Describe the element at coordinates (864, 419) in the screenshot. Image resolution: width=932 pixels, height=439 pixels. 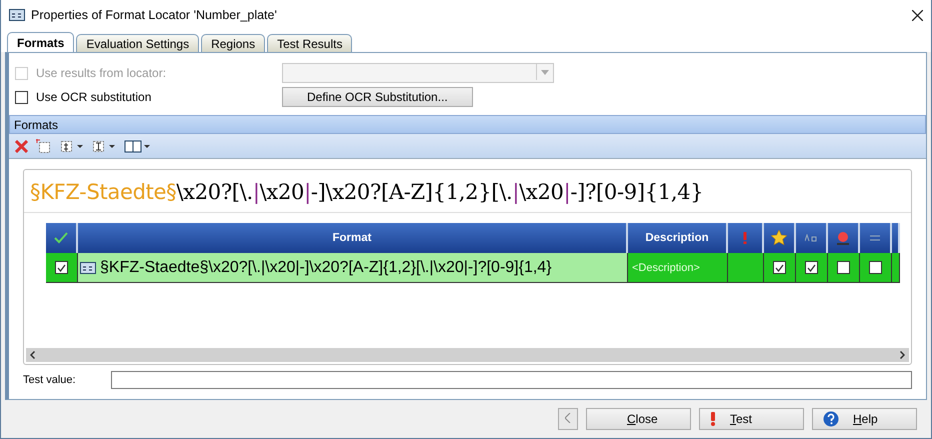
I see `help-button: Help` at that location.